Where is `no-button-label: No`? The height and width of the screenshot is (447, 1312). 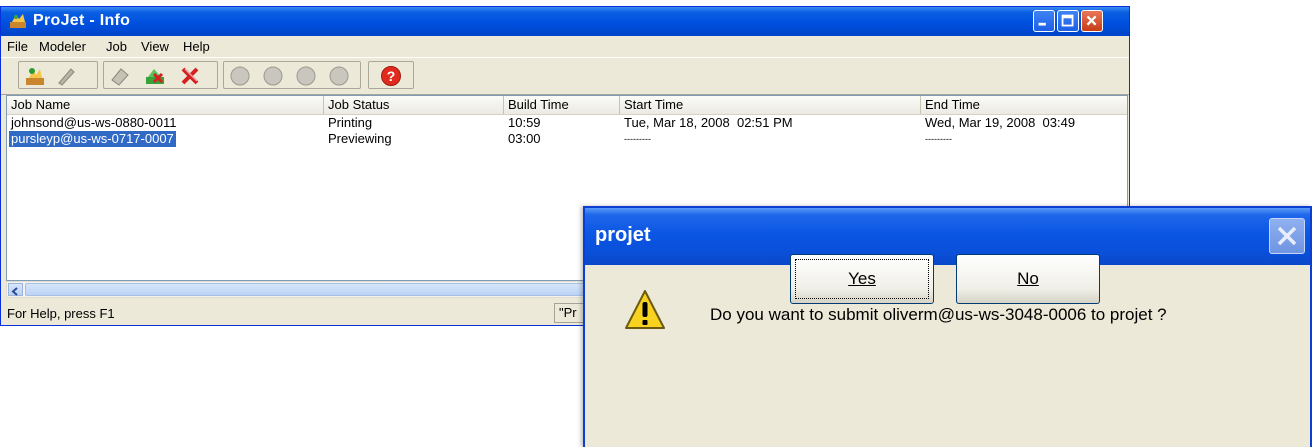
no-button-label: No is located at coordinates (1028, 278).